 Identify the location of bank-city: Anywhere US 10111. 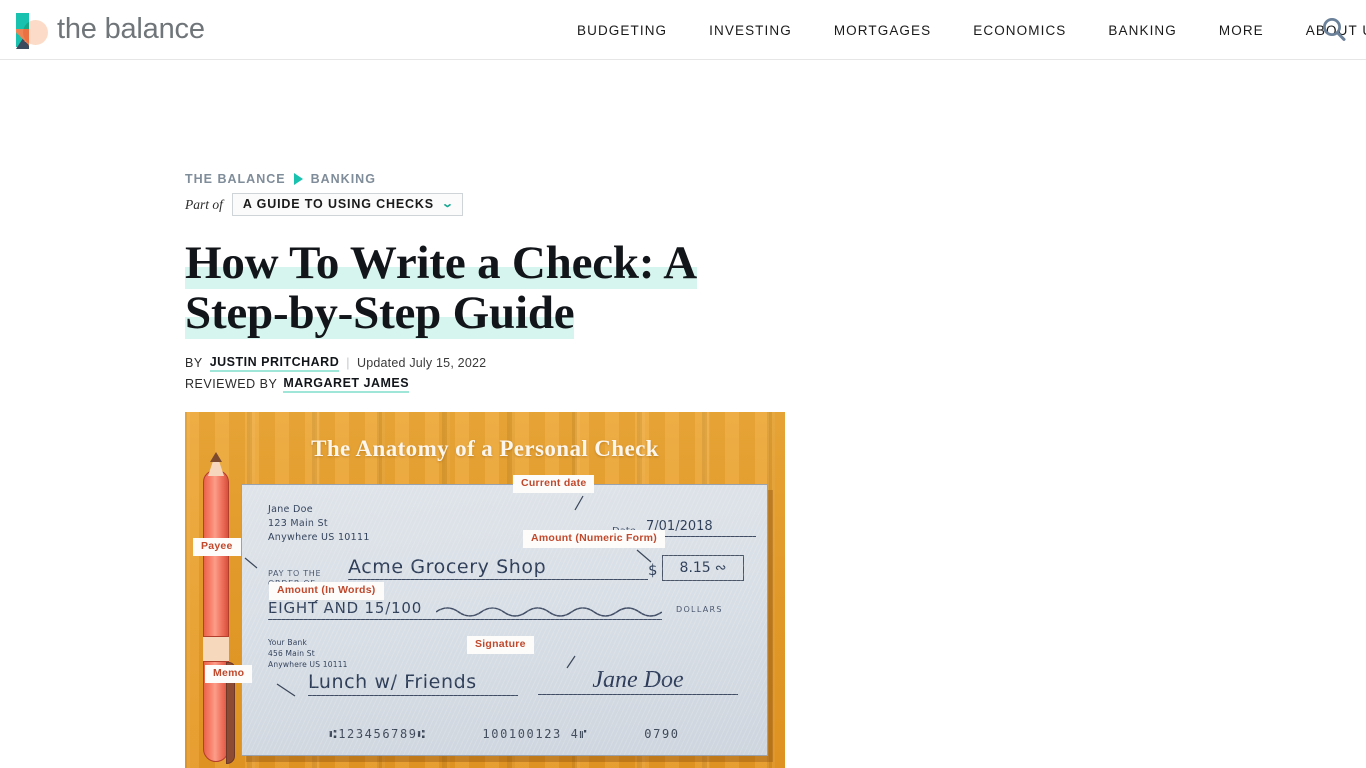
(308, 665).